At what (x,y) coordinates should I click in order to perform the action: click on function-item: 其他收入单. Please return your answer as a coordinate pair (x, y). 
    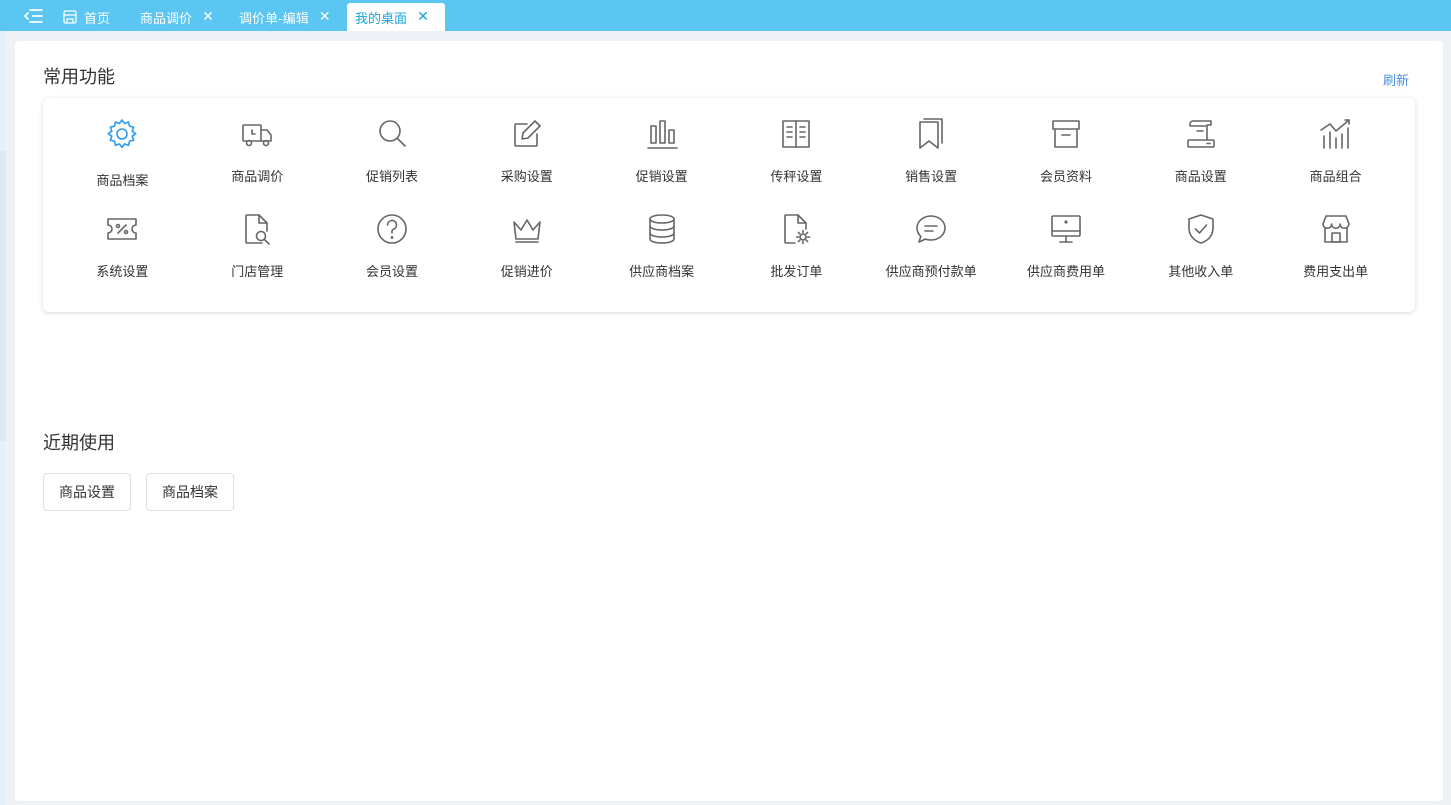
    Looking at the image, I should click on (1200, 256).